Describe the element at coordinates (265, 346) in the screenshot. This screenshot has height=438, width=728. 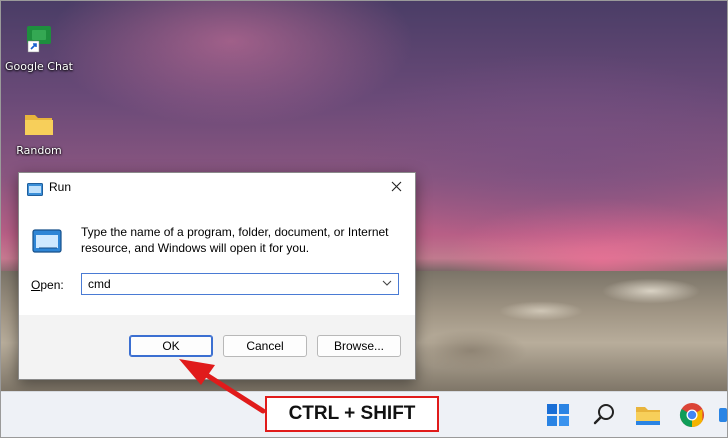
I see `cancel-button: Cancel` at that location.